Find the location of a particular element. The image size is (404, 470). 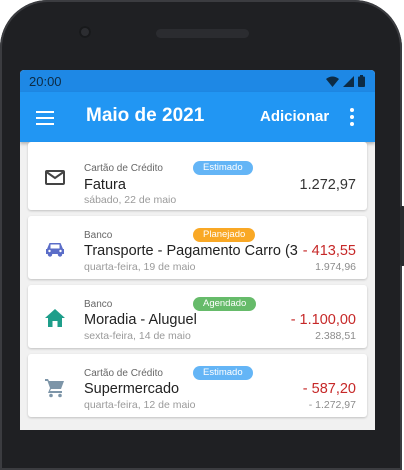

transaction-date: quarta-feira, 19 de maio is located at coordinates (140, 267).